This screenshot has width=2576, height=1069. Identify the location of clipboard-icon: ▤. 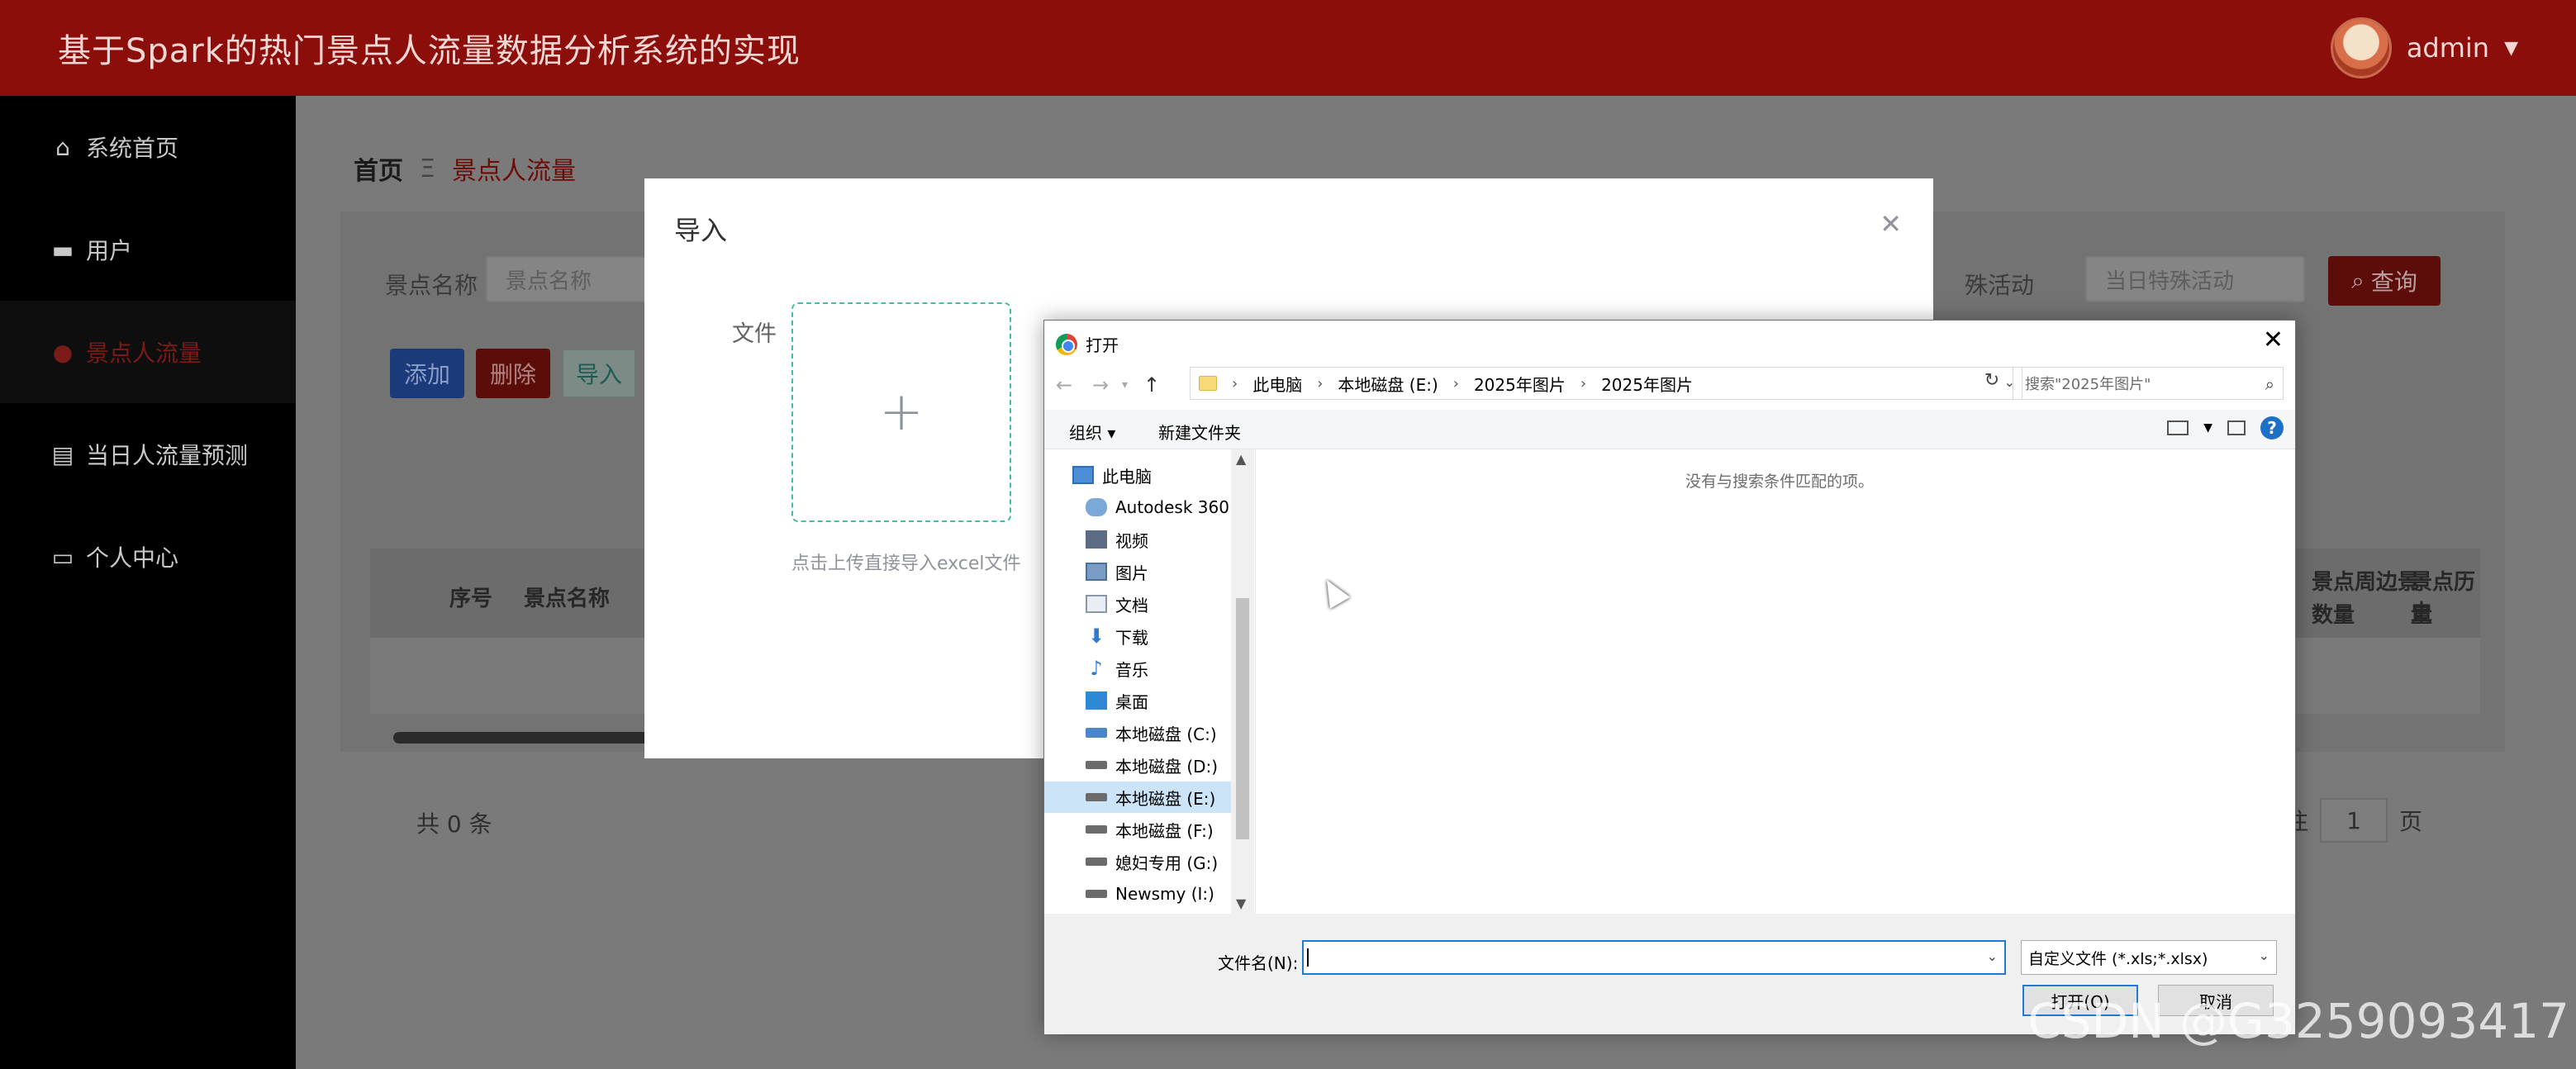
(63, 454).